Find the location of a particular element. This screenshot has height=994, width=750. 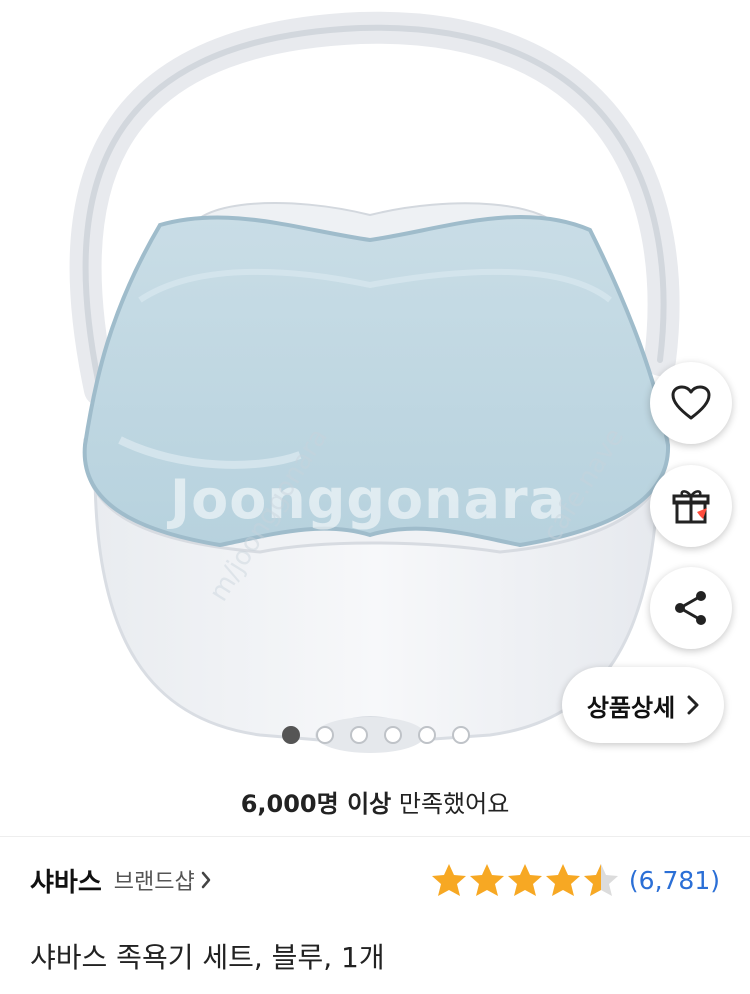

share-icon is located at coordinates (690, 608).